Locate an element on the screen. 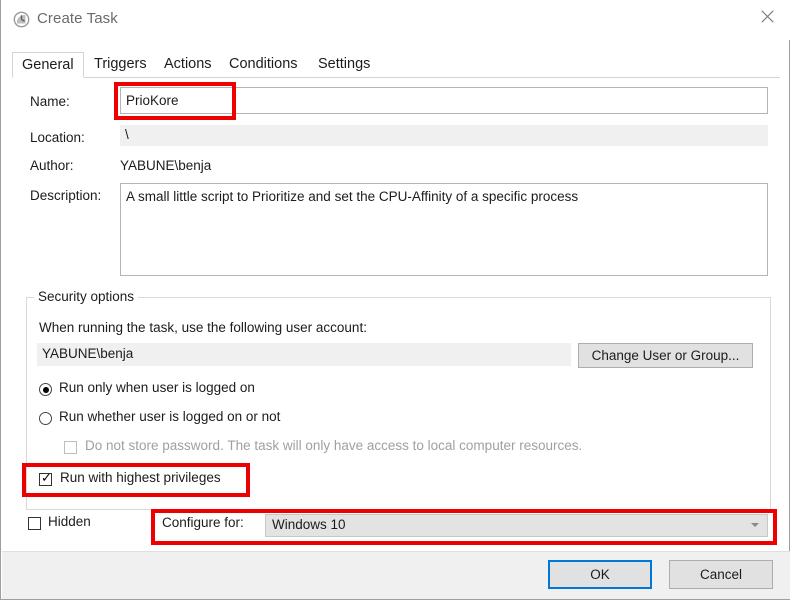  tab-conditions: Conditions is located at coordinates (263, 65).